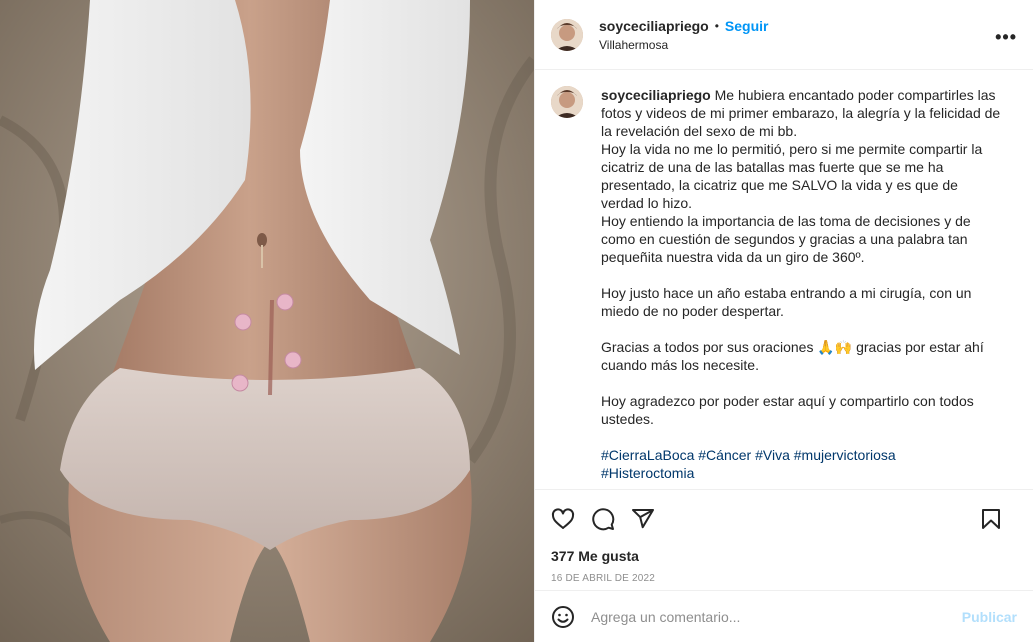 The image size is (1033, 642). Describe the element at coordinates (784, 556) in the screenshot. I see `likes-count: 377 Me gusta` at that location.